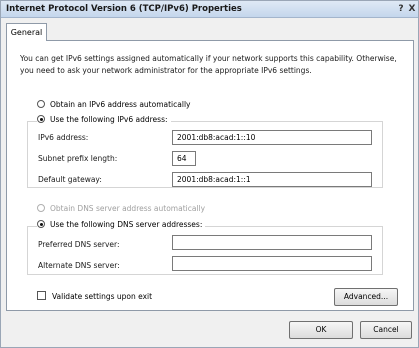  I want to click on alternate-dns-label: Alternate DNS server:, so click(79, 265).